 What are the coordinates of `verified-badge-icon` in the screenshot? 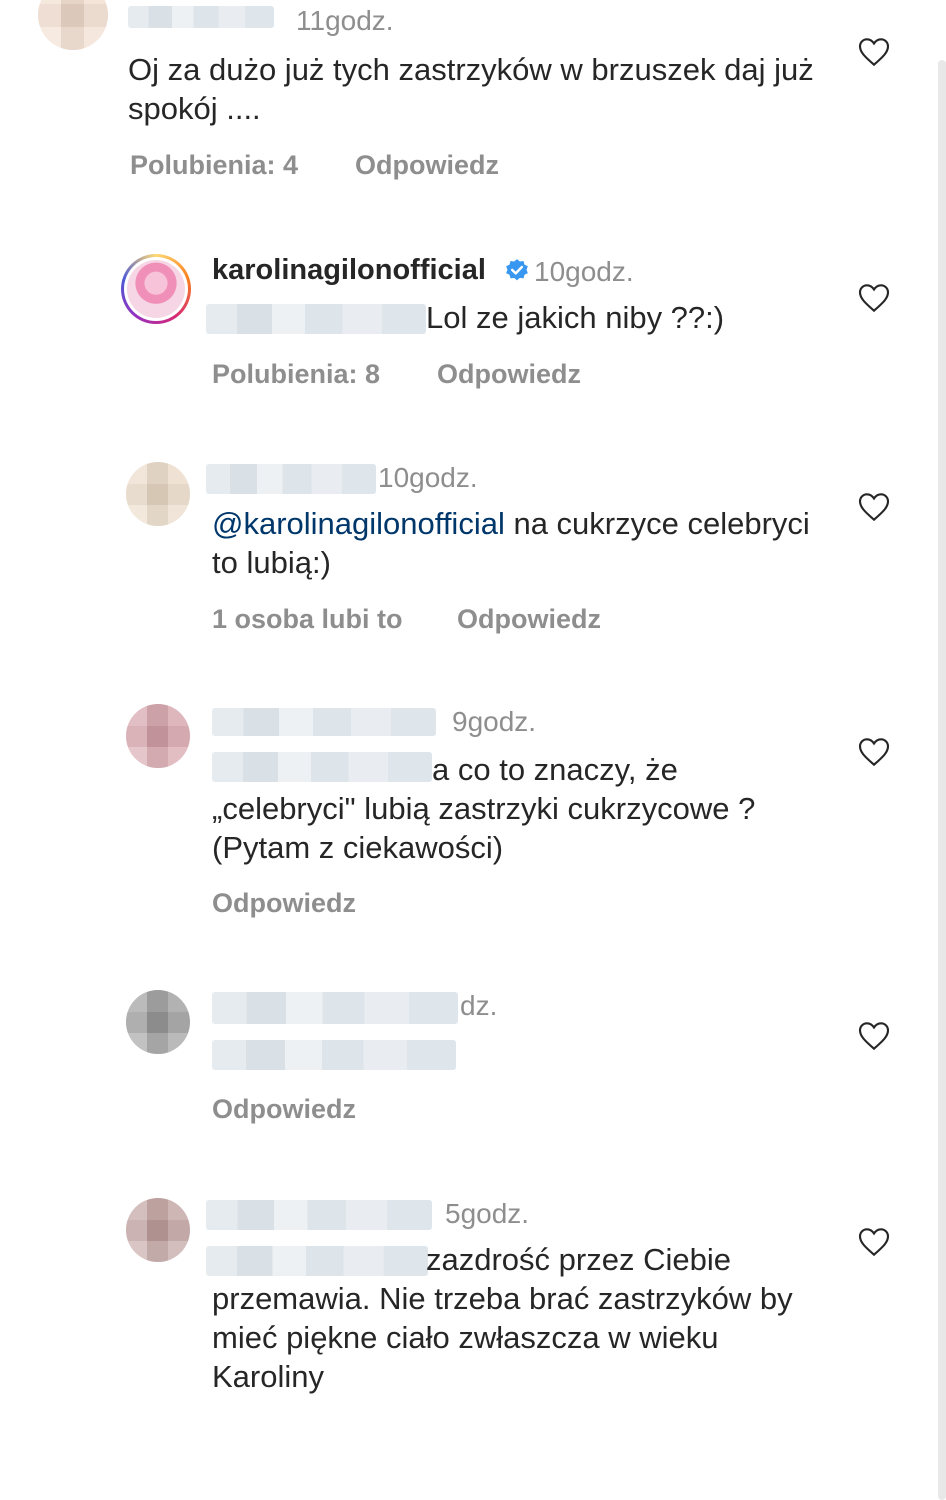 It's located at (517, 270).